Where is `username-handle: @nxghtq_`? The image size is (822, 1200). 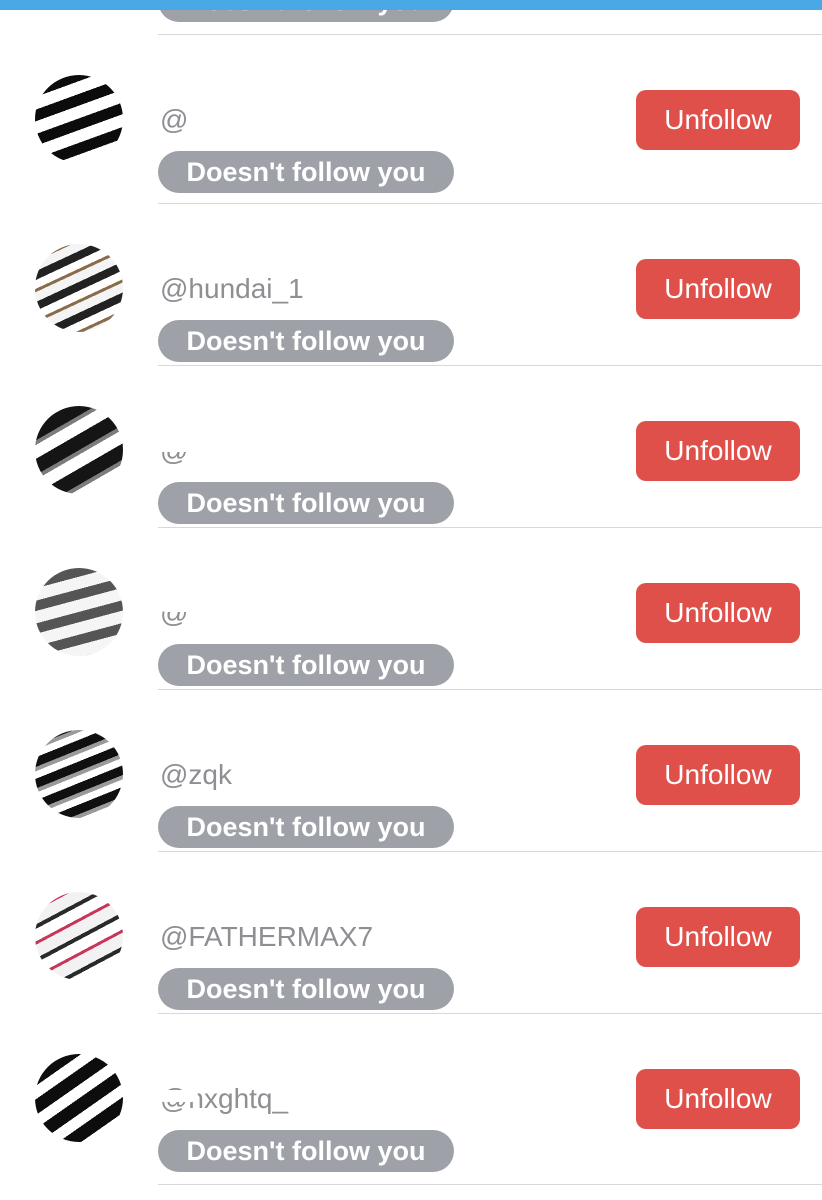 username-handle: @nxghtq_ is located at coordinates (224, 1098).